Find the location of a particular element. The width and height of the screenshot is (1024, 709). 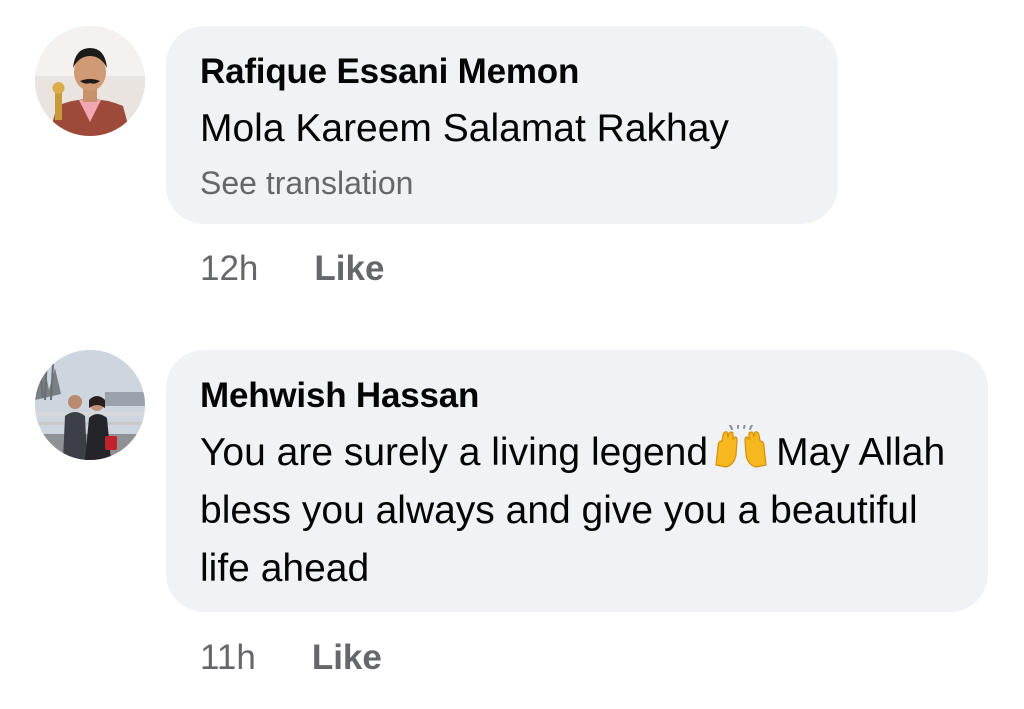

raising-hands-emoji-icon is located at coordinates (741, 447).